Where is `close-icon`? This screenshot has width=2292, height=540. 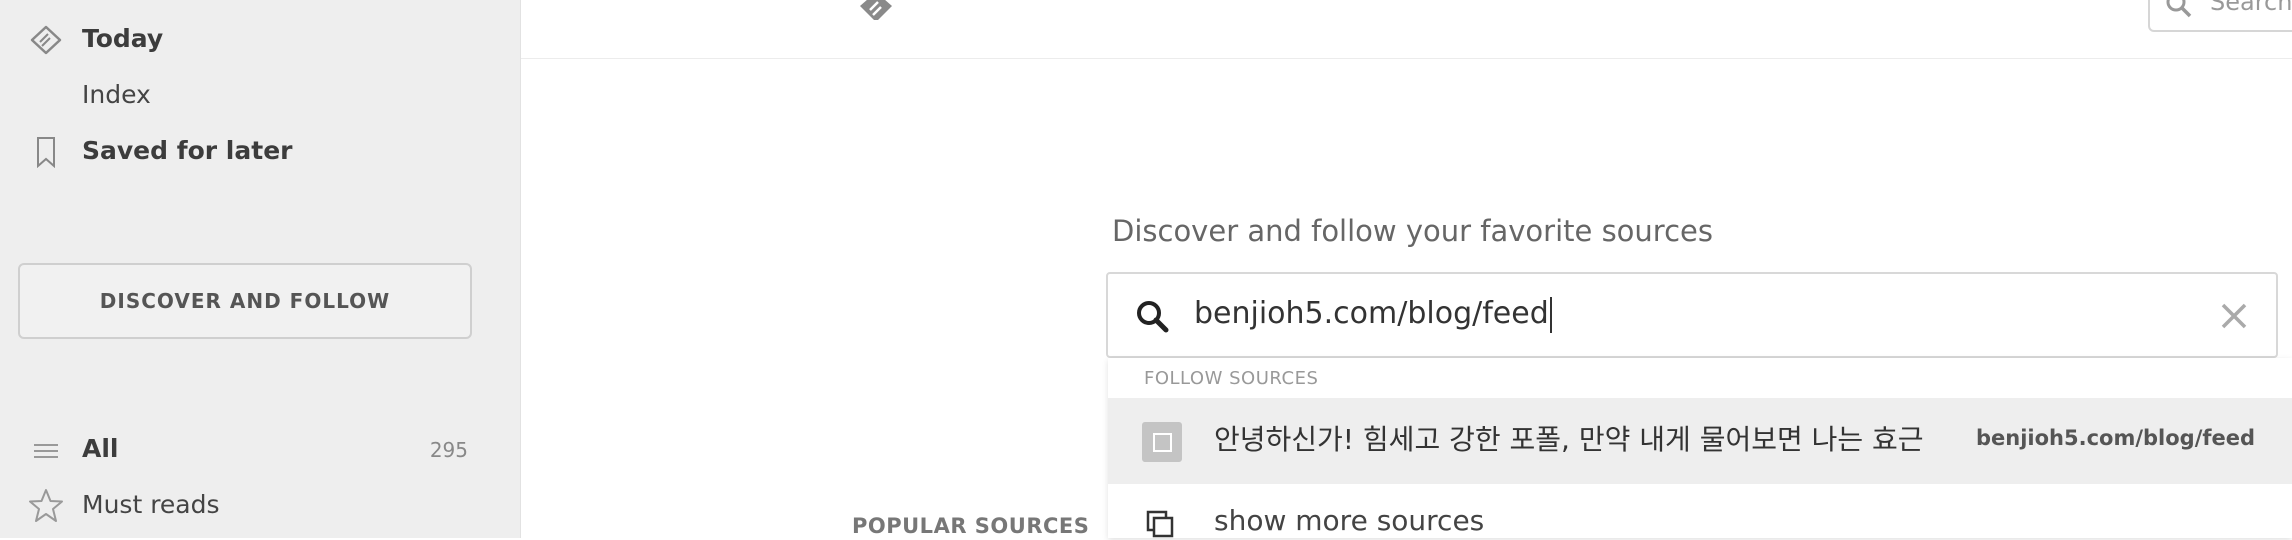
close-icon is located at coordinates (2234, 316).